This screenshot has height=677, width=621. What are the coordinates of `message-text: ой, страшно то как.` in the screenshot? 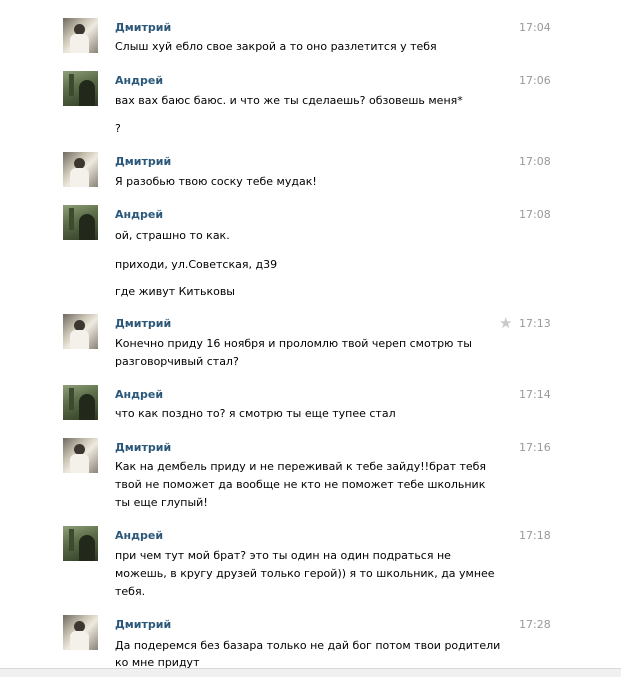 It's located at (172, 235).